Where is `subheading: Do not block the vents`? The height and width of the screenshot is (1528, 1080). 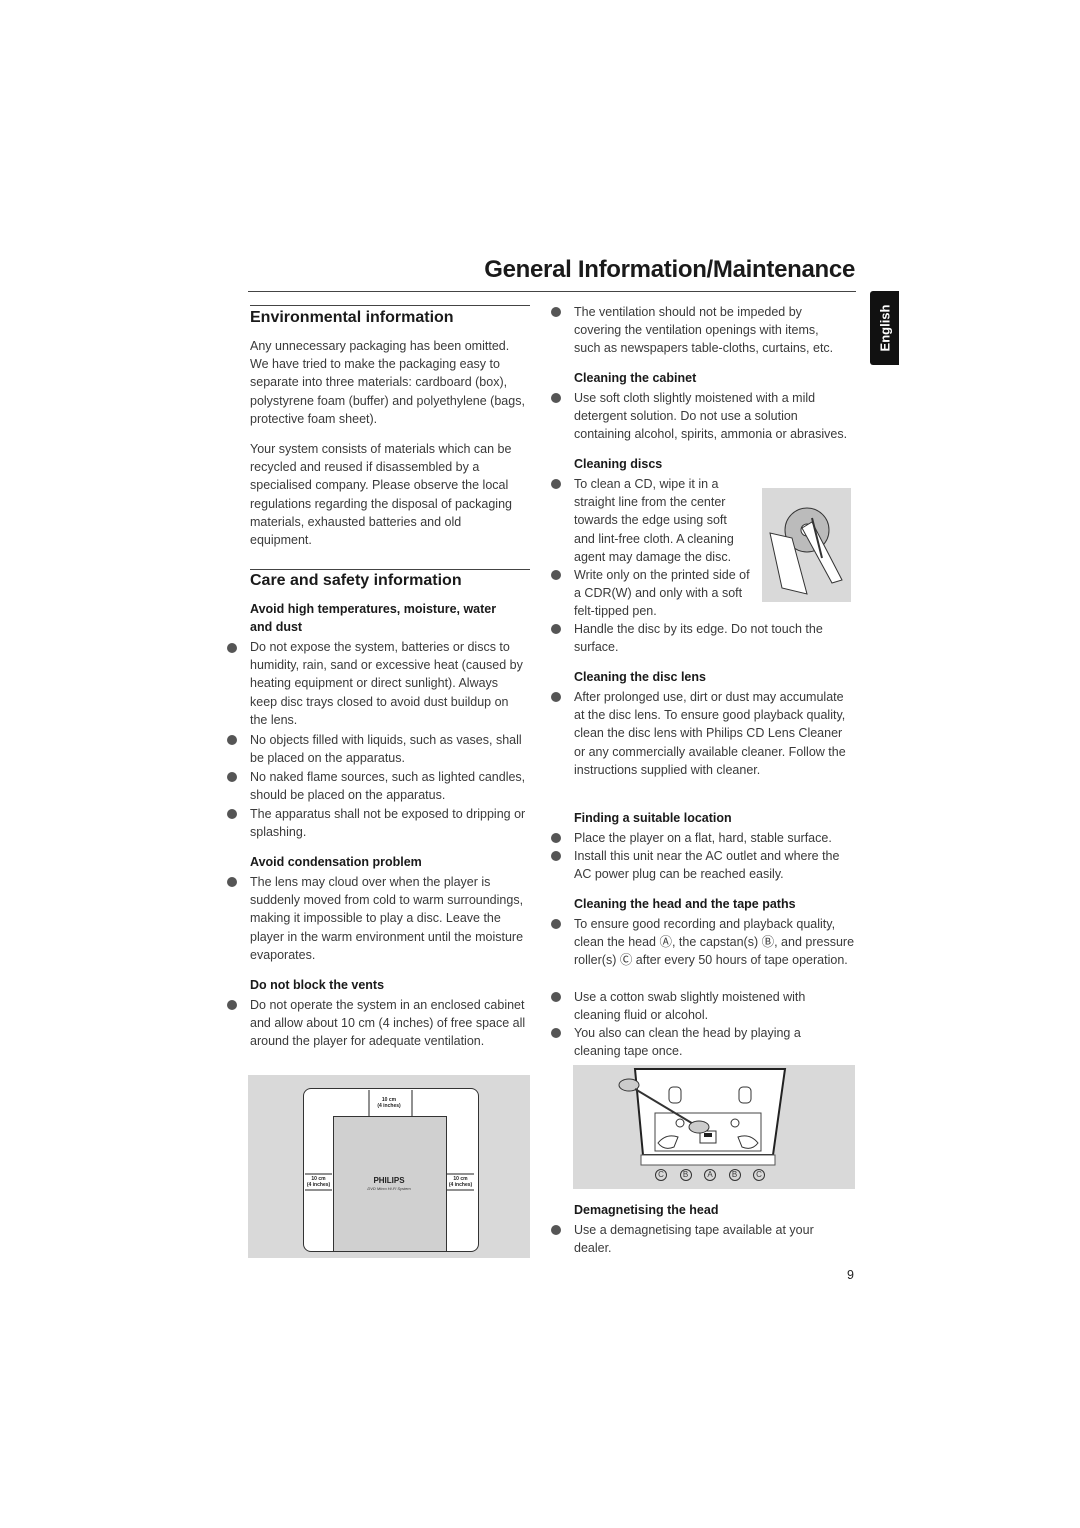
subheading: Do not block the vents is located at coordinates (317, 985).